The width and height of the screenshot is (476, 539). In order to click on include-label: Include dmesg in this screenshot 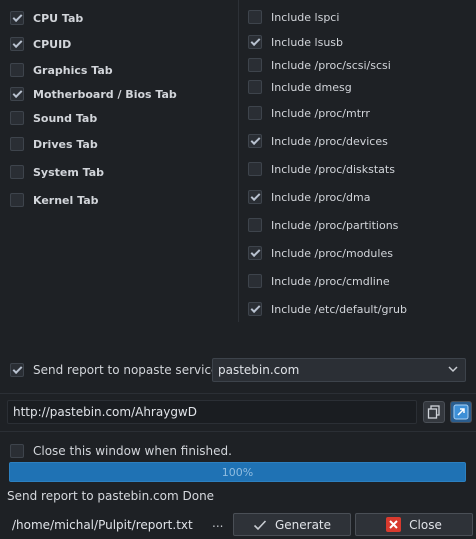, I will do `click(311, 87)`.